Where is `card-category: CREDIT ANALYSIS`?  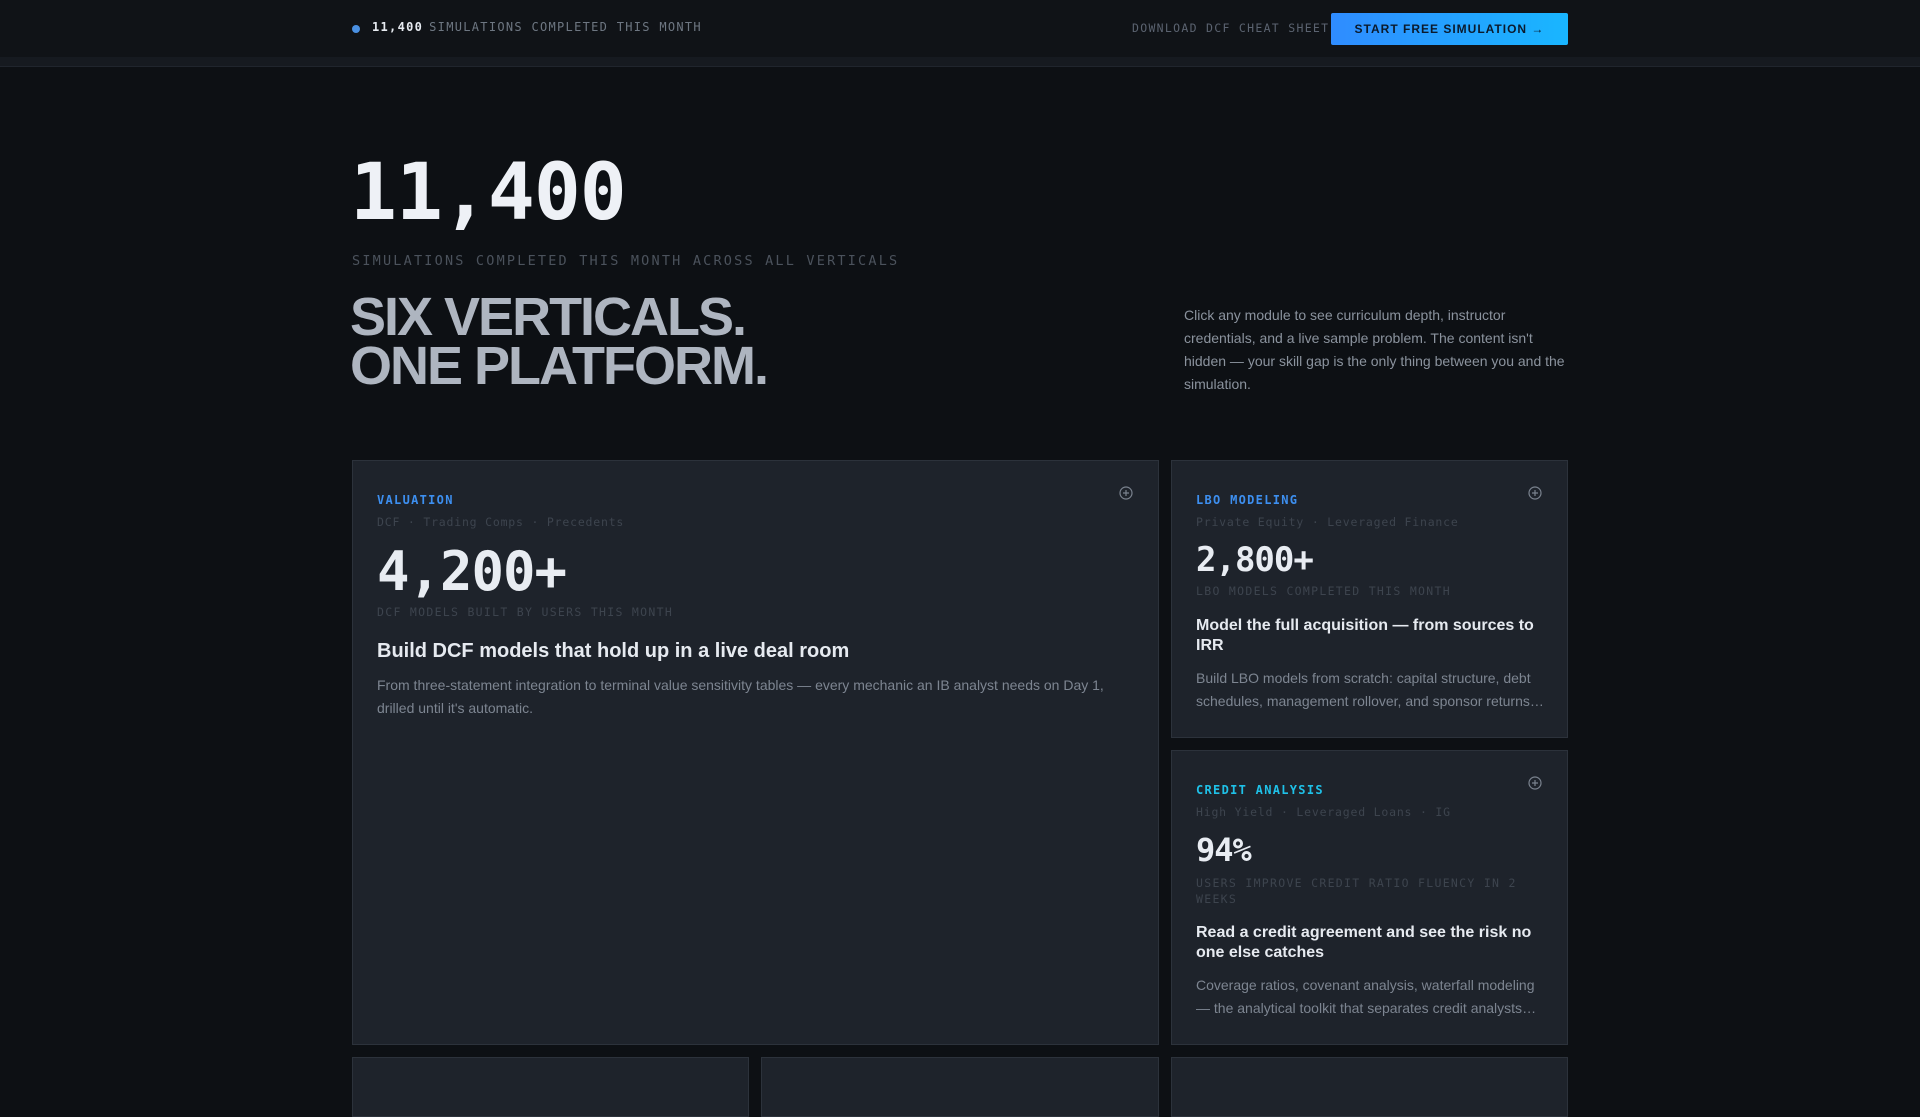
card-category: CREDIT ANALYSIS is located at coordinates (1260, 790).